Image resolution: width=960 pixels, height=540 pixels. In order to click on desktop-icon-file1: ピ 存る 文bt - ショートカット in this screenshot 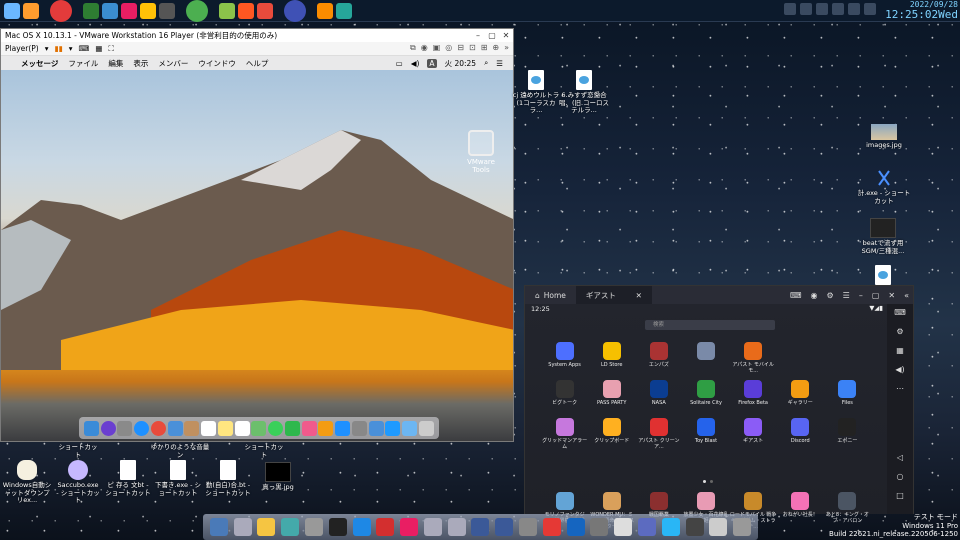, I will do `click(128, 478)`.